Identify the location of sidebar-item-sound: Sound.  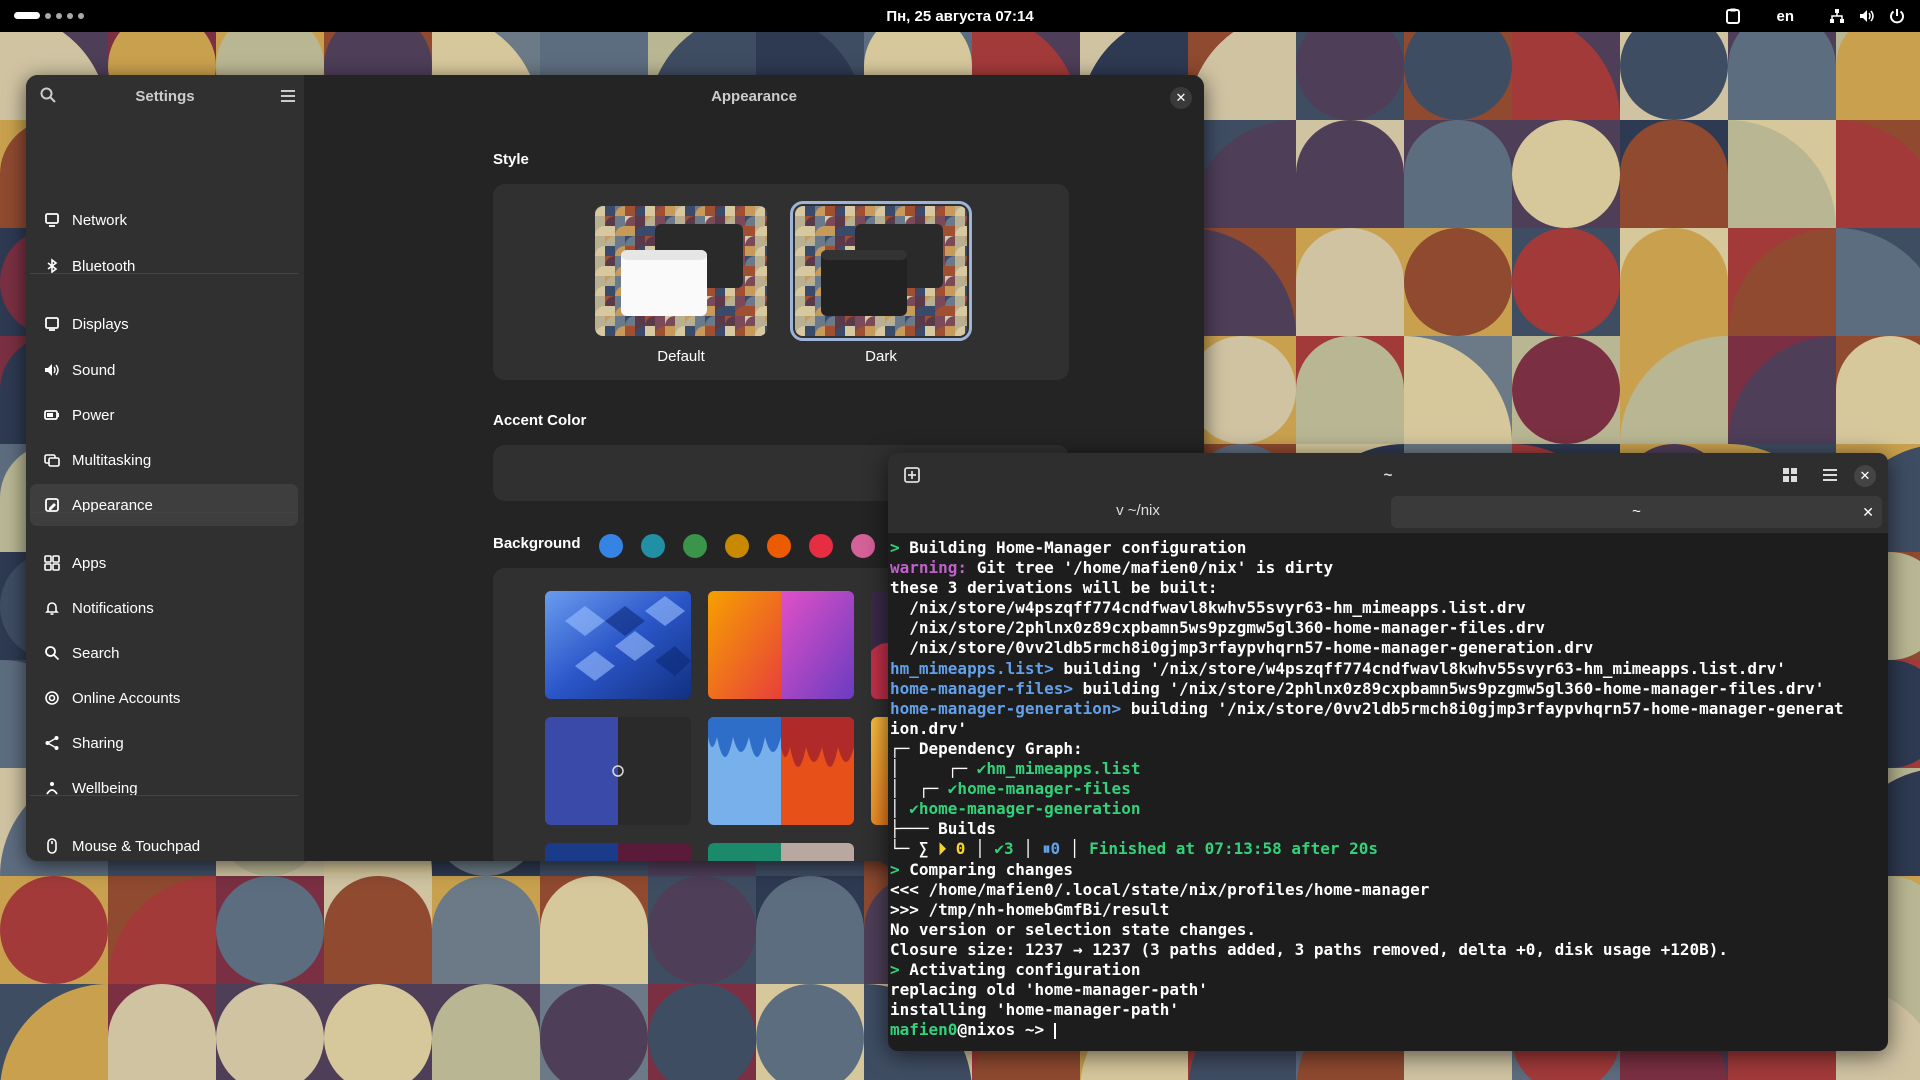
(164, 370).